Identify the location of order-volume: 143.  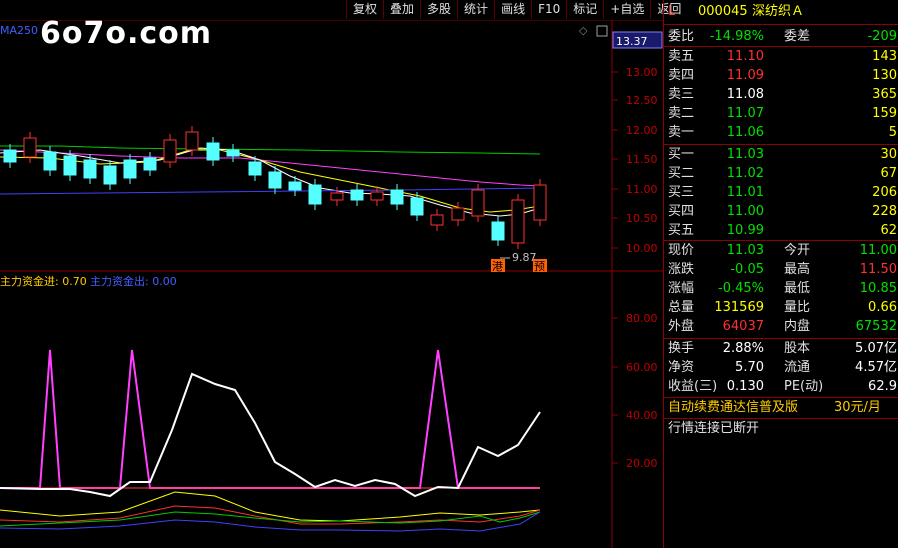
(884, 56).